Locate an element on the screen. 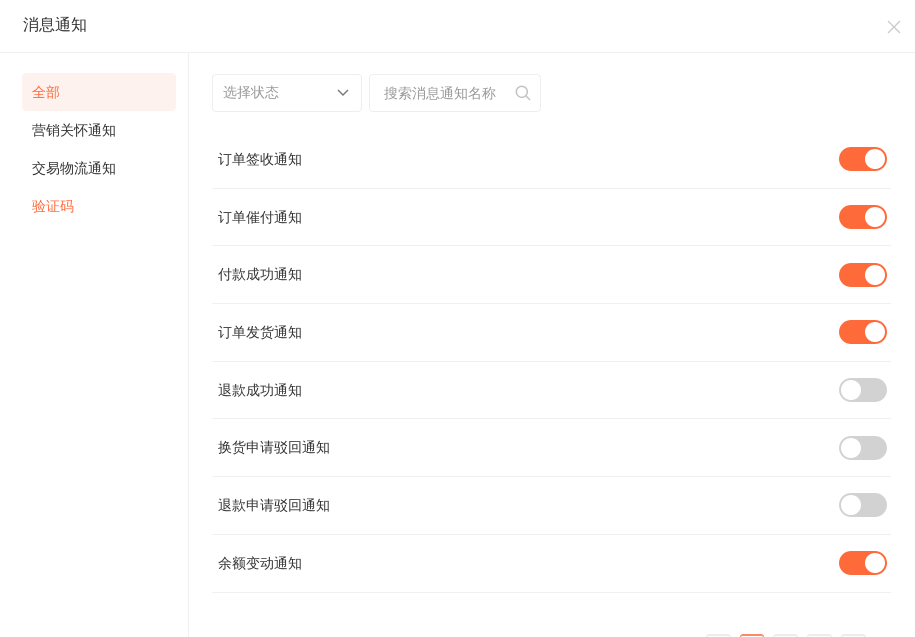 Image resolution: width=915 pixels, height=637 pixels. notification-name: 付款成功通知 is located at coordinates (260, 274).